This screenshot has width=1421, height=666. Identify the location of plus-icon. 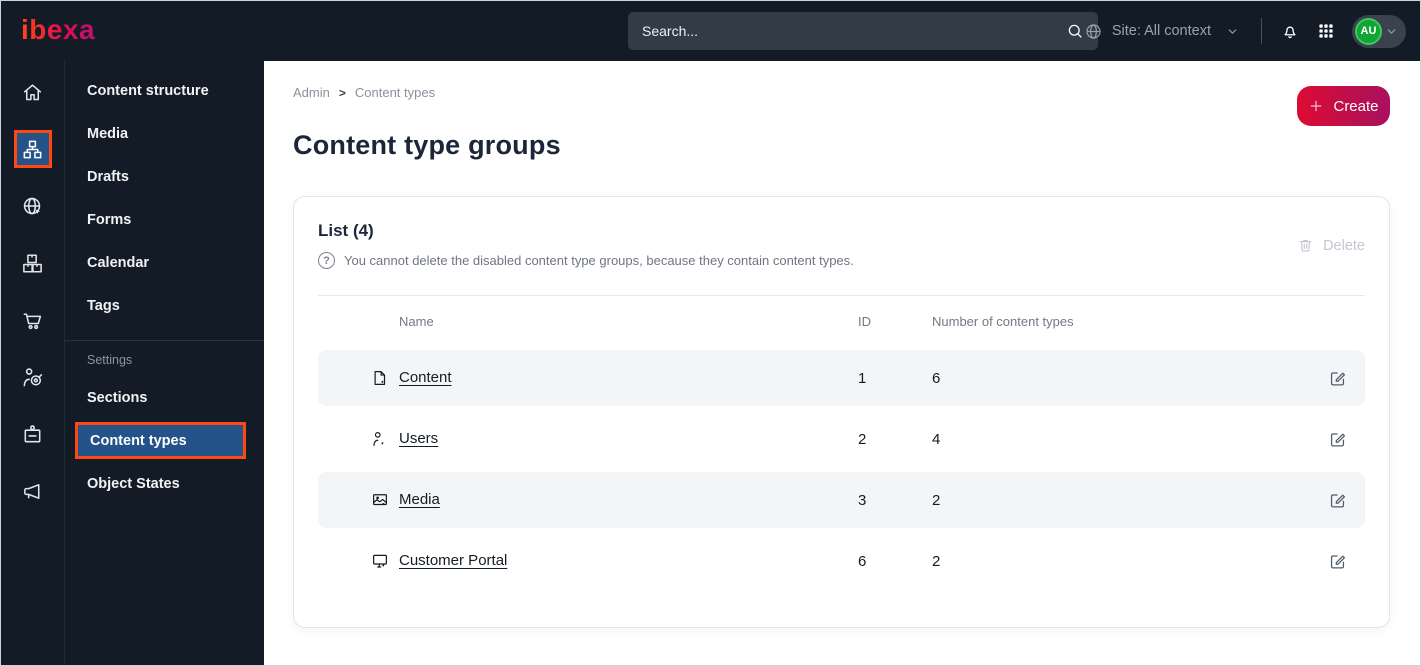
(1316, 106).